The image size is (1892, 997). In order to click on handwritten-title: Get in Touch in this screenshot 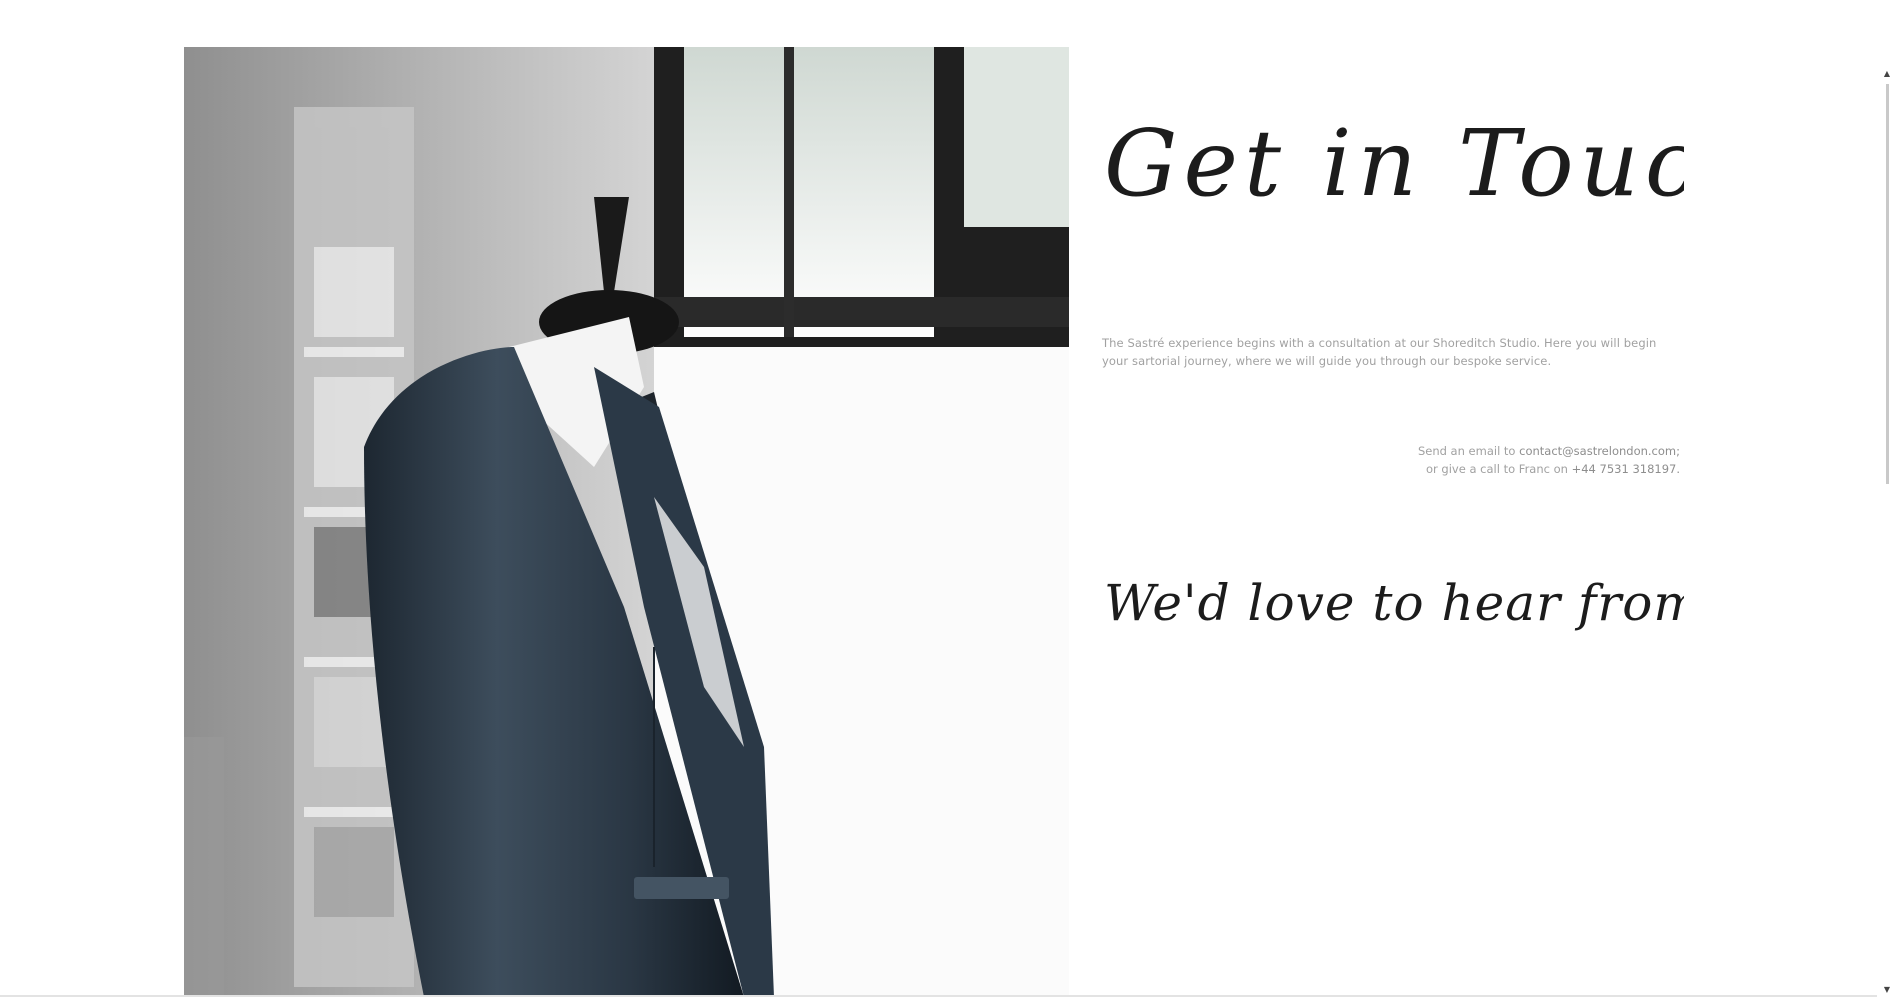, I will do `click(1433, 163)`.